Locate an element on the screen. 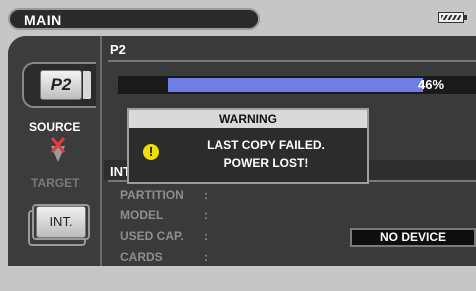 Image resolution: width=476 pixels, height=291 pixels. main-mode-label: MAIN is located at coordinates (43, 20).